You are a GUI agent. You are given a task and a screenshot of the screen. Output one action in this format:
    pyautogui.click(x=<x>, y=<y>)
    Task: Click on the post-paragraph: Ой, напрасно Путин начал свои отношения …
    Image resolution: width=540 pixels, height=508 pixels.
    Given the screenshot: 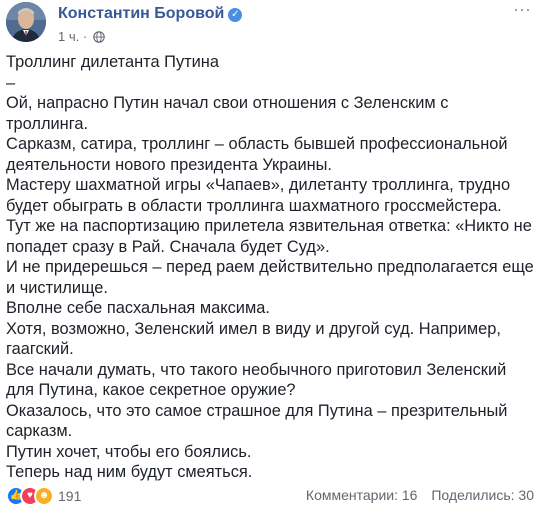 What is the action you would take?
    pyautogui.click(x=227, y=113)
    